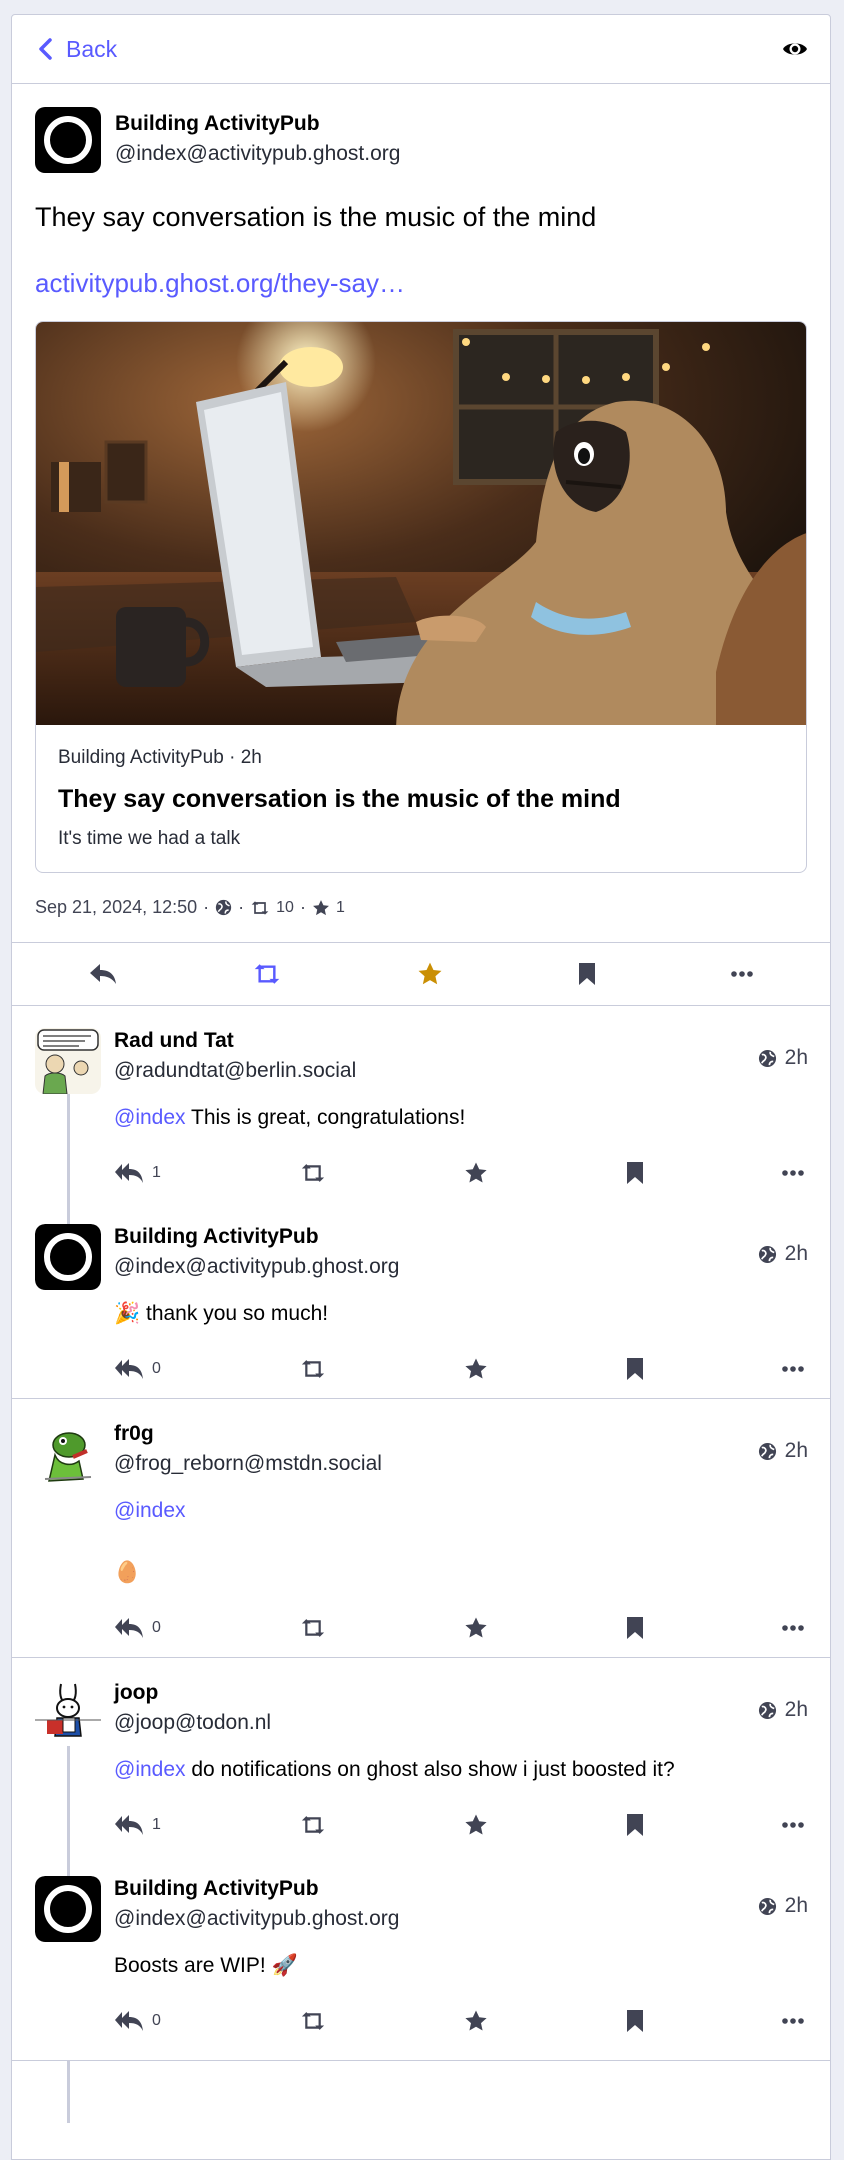 The height and width of the screenshot is (2160, 844). Describe the element at coordinates (340, 908) in the screenshot. I see `favourite-count: 1` at that location.